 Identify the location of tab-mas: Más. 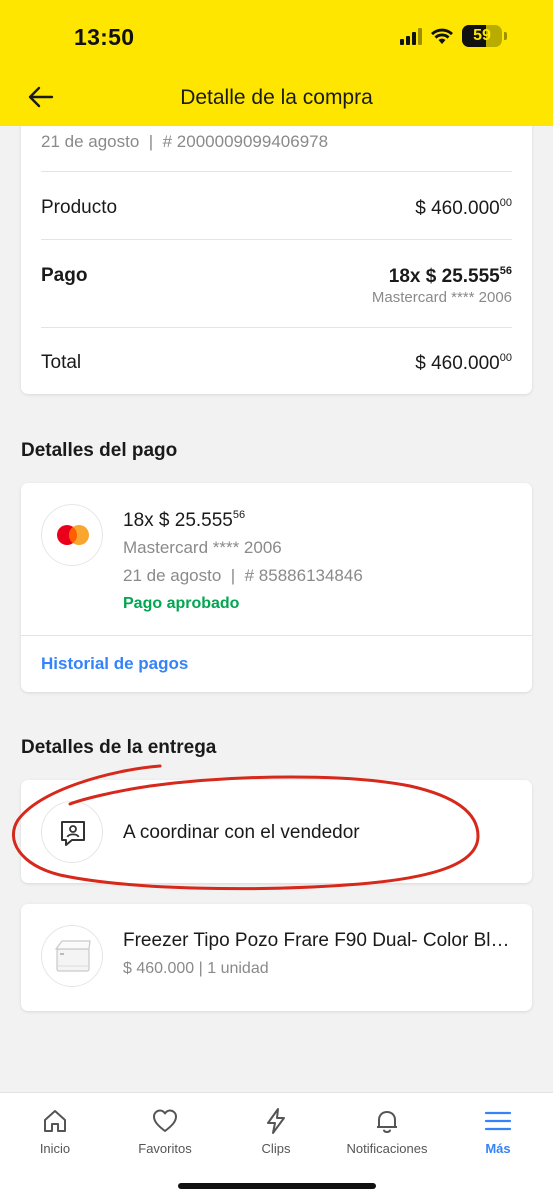
(498, 1131).